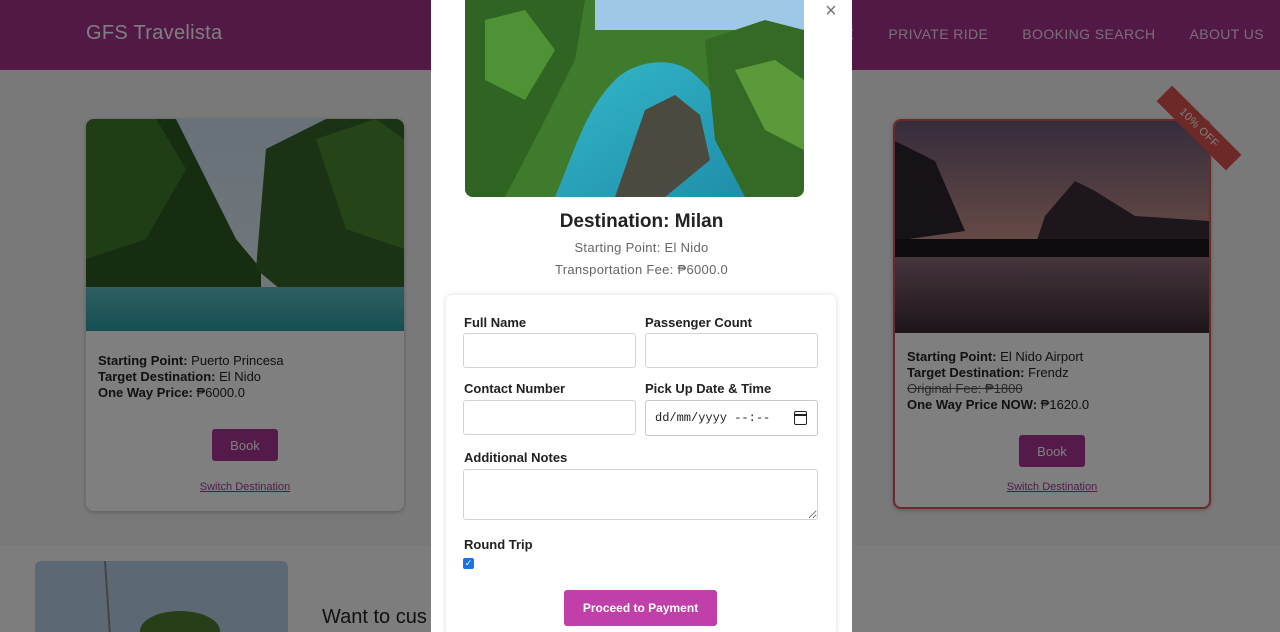 This screenshot has height=632, width=1280. Describe the element at coordinates (515, 388) in the screenshot. I see `contact-number-label: Contact Number` at that location.